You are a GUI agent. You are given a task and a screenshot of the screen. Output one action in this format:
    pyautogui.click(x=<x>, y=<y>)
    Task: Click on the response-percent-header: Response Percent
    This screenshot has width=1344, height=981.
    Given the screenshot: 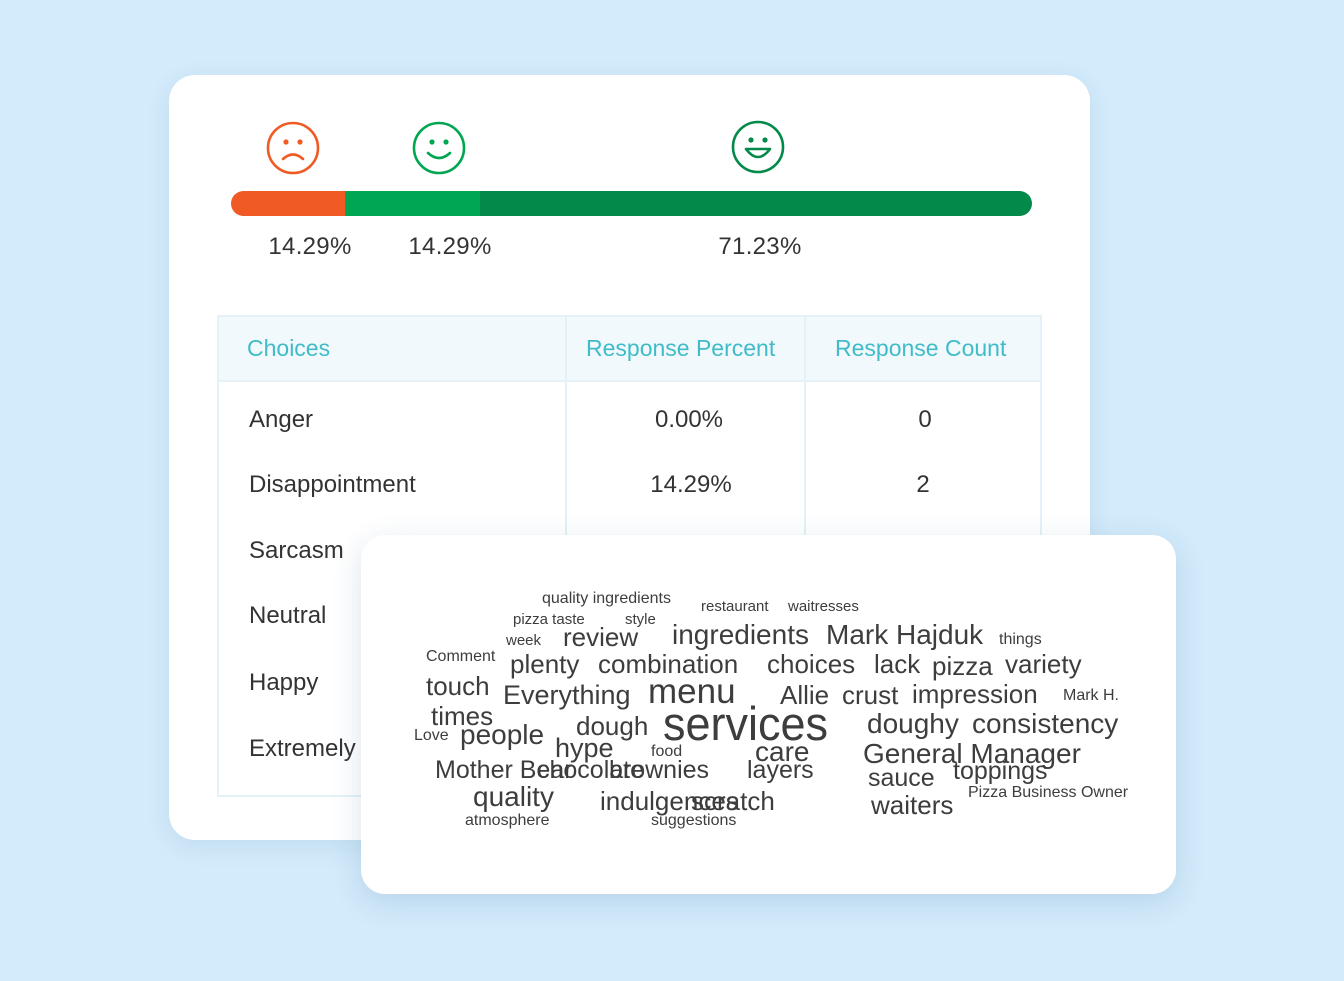 What is the action you would take?
    pyautogui.click(x=681, y=348)
    